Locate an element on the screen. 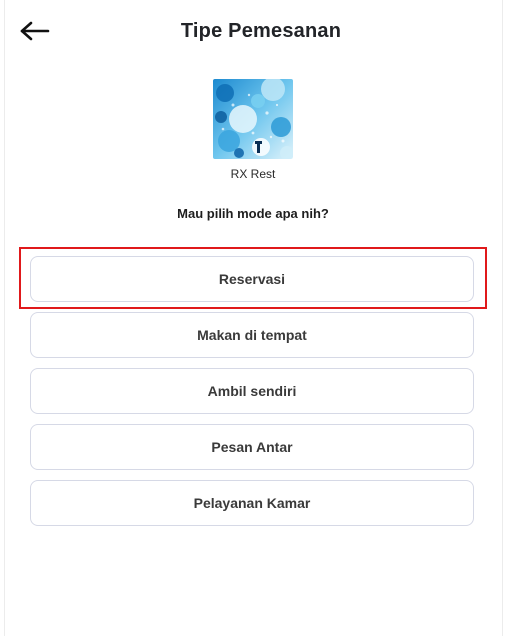 The height and width of the screenshot is (636, 507). store-logo-image is located at coordinates (253, 119).